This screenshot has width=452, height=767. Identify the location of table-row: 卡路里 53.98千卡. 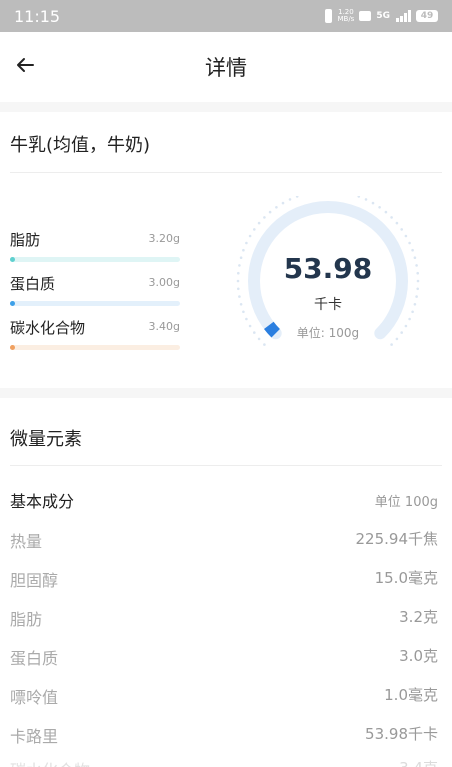
(224, 735).